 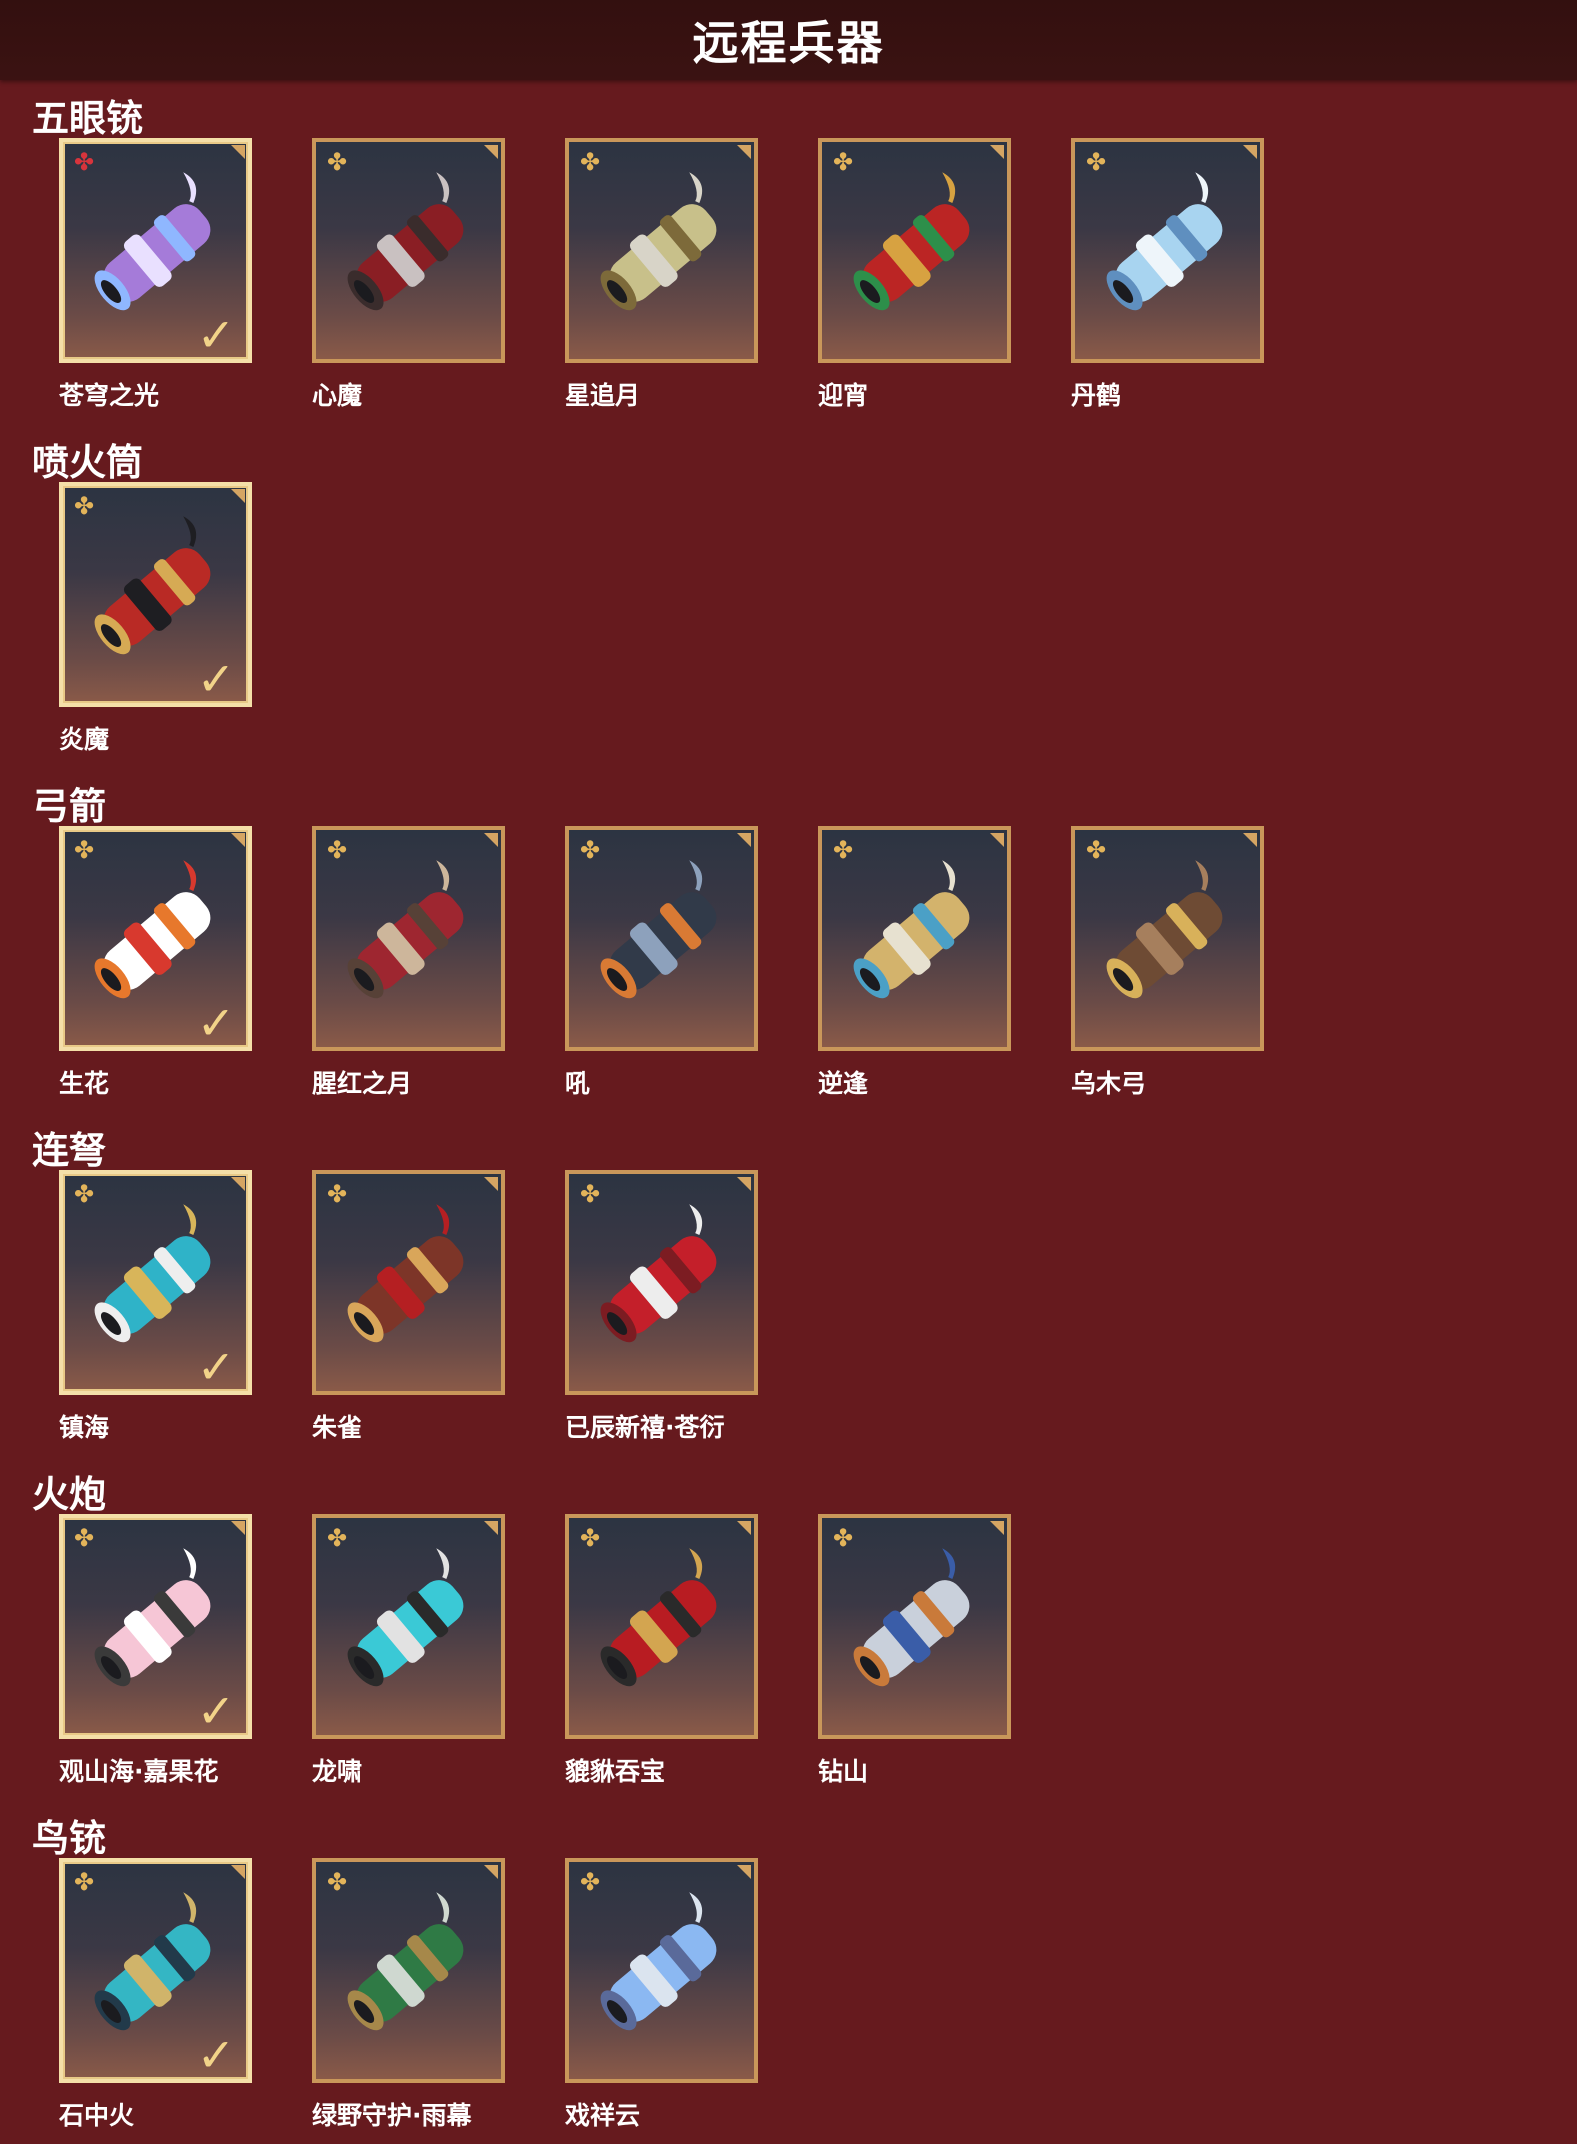 I want to click on weapon-card: ✤ ✓ 苍穹之光, so click(x=156, y=278).